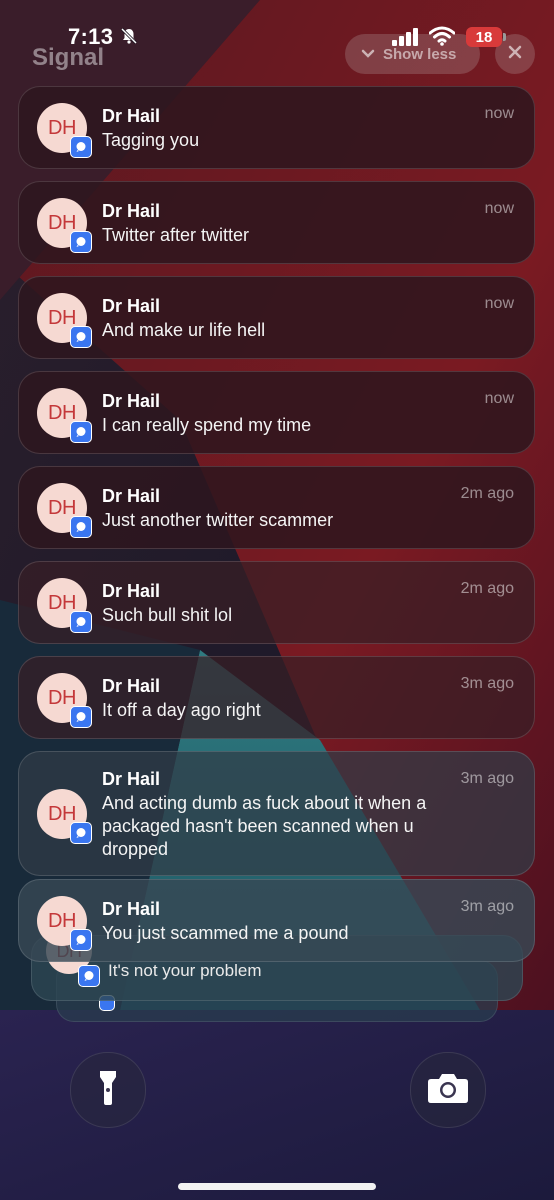 This screenshot has width=554, height=1200. I want to click on flashlight-button, so click(108, 1090).